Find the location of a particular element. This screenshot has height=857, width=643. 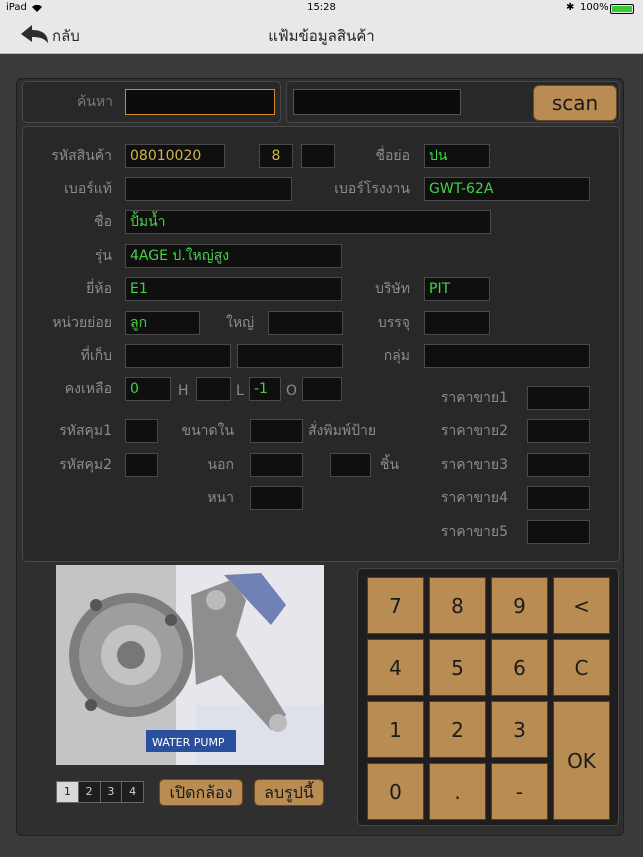

photo-pager: 1 2 3 4 is located at coordinates (100, 792).